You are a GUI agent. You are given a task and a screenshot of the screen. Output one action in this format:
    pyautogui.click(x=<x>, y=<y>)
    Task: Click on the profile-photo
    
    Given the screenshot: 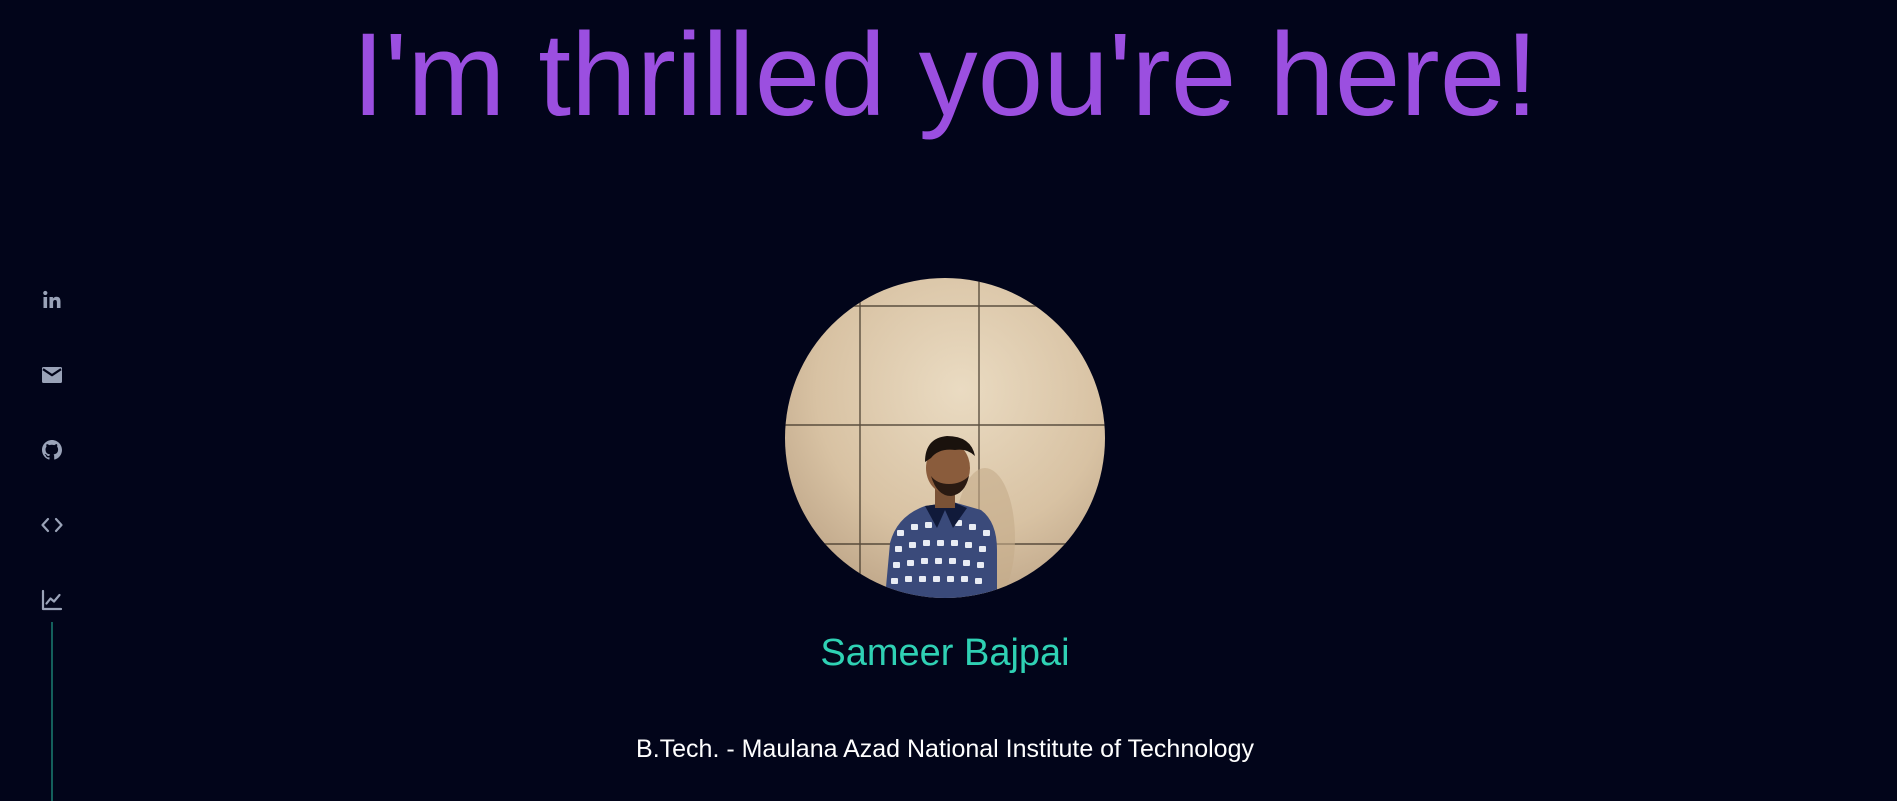 What is the action you would take?
    pyautogui.click(x=945, y=438)
    